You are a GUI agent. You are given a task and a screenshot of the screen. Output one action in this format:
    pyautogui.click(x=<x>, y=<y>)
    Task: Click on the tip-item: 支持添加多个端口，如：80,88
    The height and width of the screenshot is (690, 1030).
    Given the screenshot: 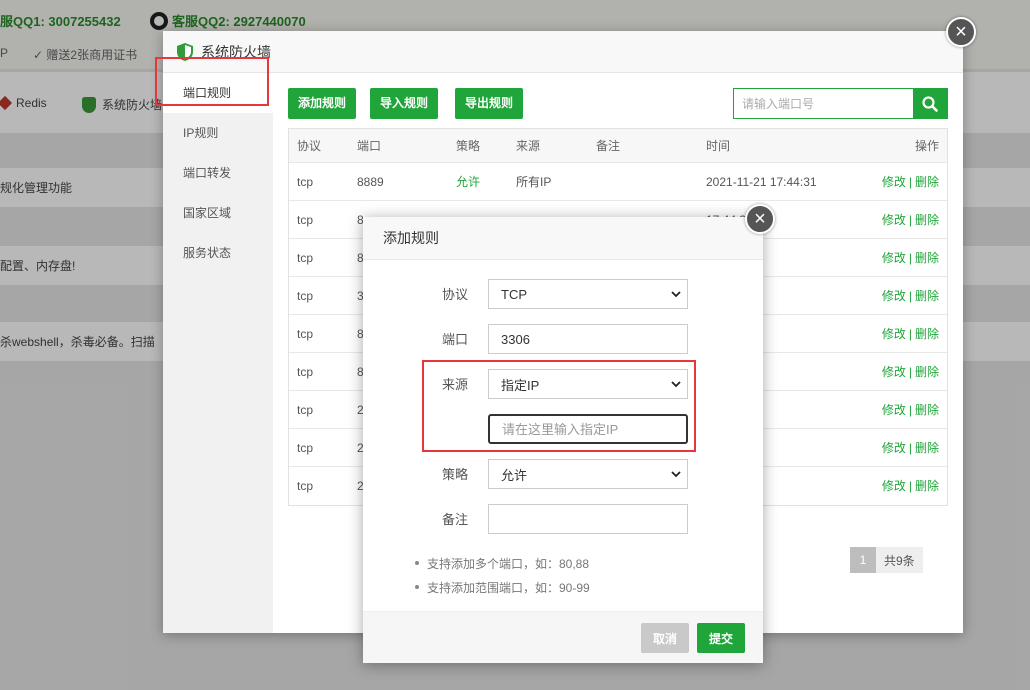 What is the action you would take?
    pyautogui.click(x=502, y=563)
    